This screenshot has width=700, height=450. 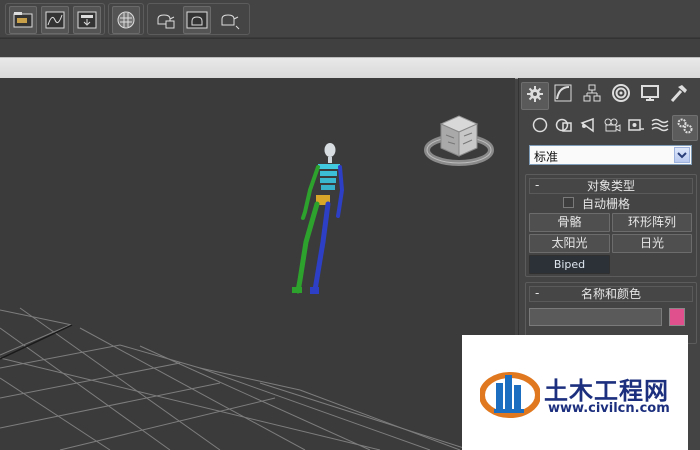 I want to click on category-dropdown-value: 标准, so click(x=546, y=157).